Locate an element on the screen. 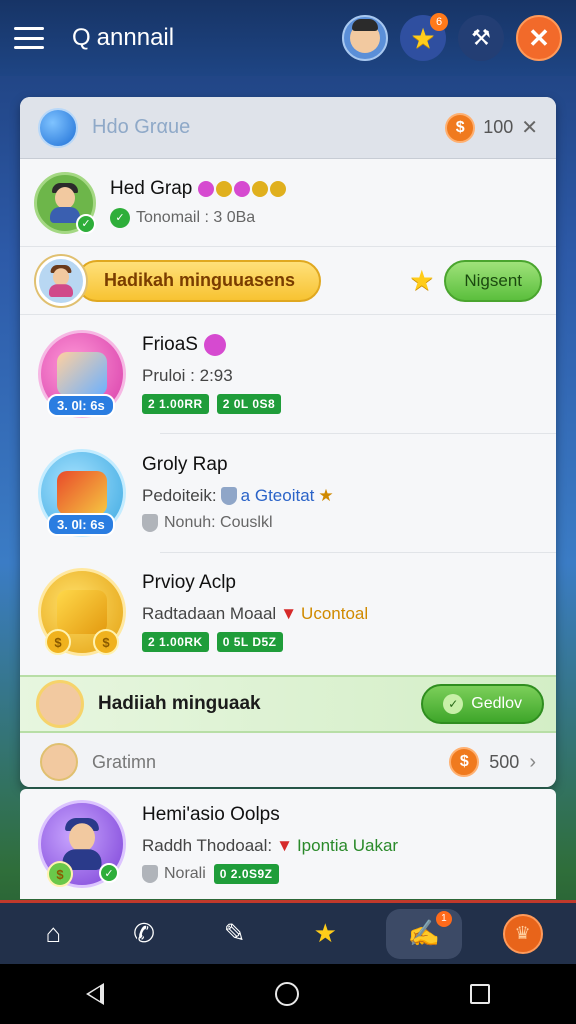 The image size is (576, 1024). topbar-actions: ★ 6 ⚒ ✕ is located at coordinates (452, 37).